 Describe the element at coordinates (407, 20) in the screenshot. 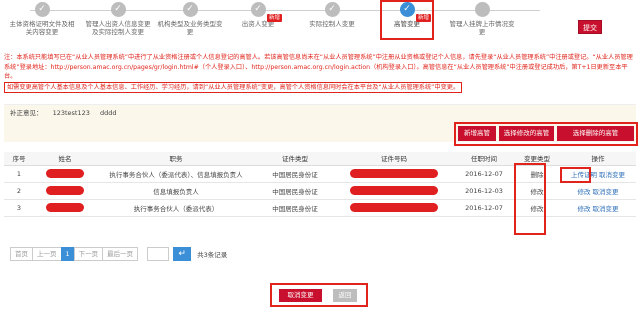

I see `step-highlight-box` at that location.